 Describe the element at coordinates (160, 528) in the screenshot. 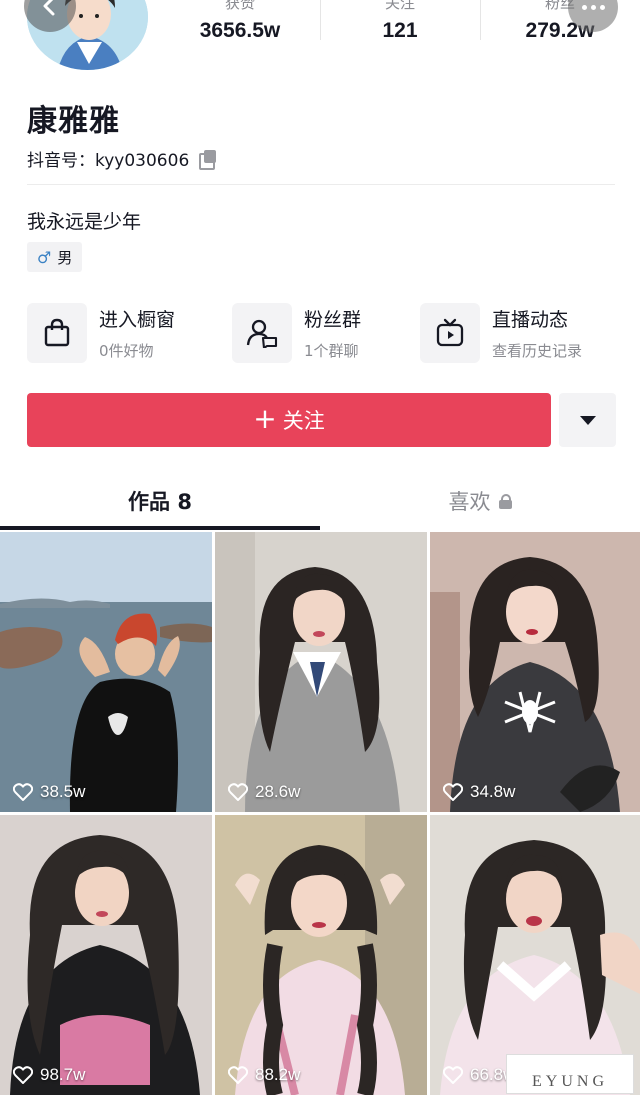

I see `tab-active-indicator` at that location.